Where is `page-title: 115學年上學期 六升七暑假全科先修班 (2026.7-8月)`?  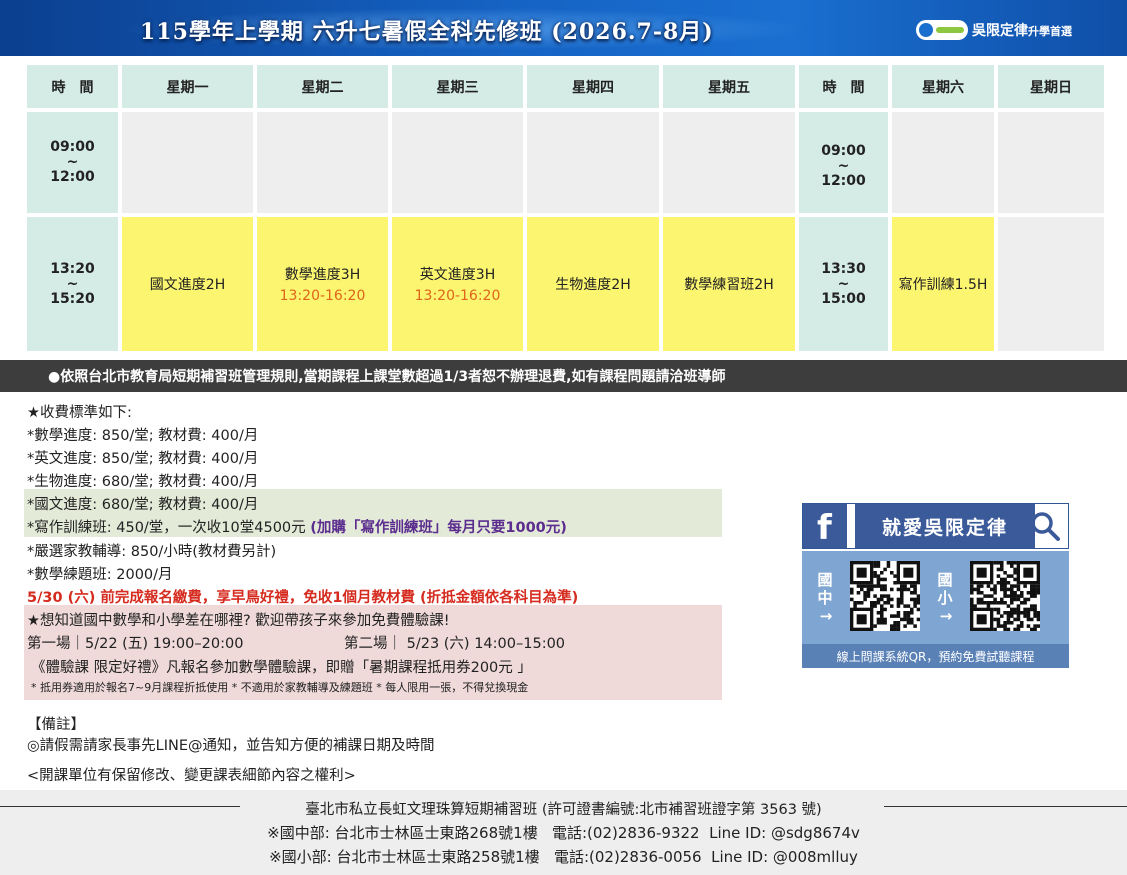 page-title: 115學年上學期 六升七暑假全科先修班 (2026.7-8月) is located at coordinates (427, 32).